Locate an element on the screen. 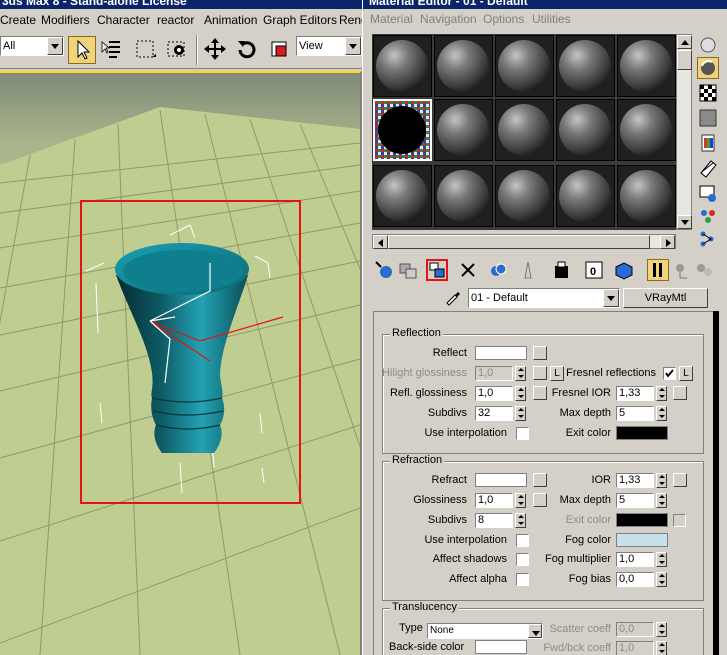  refraction-subdivs-spinner: 8 is located at coordinates (501, 520).